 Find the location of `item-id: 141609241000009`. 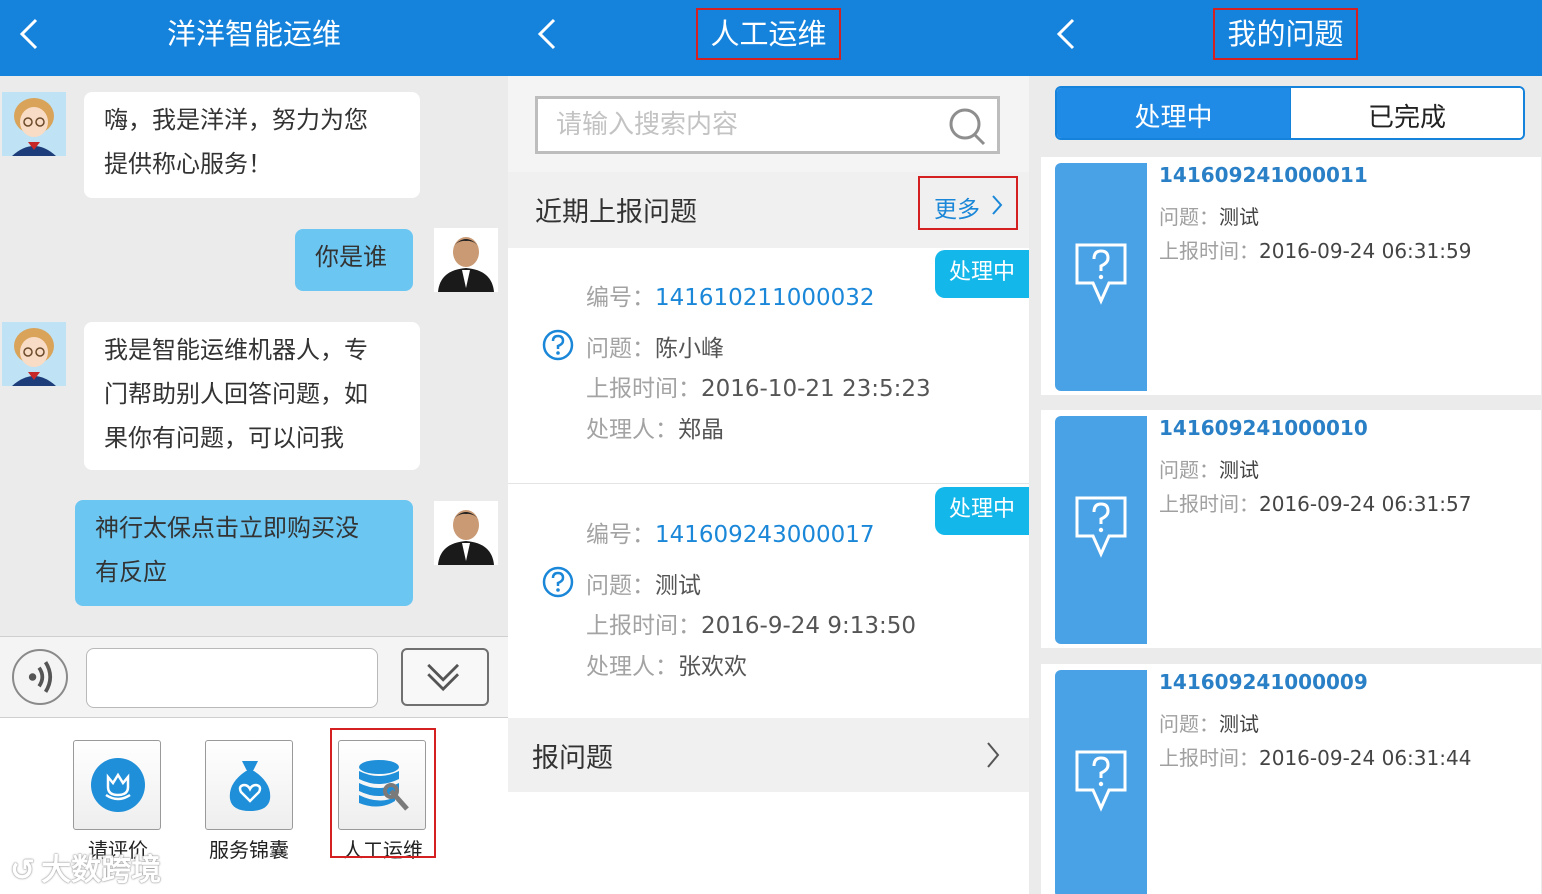

item-id: 141609241000009 is located at coordinates (1263, 682).